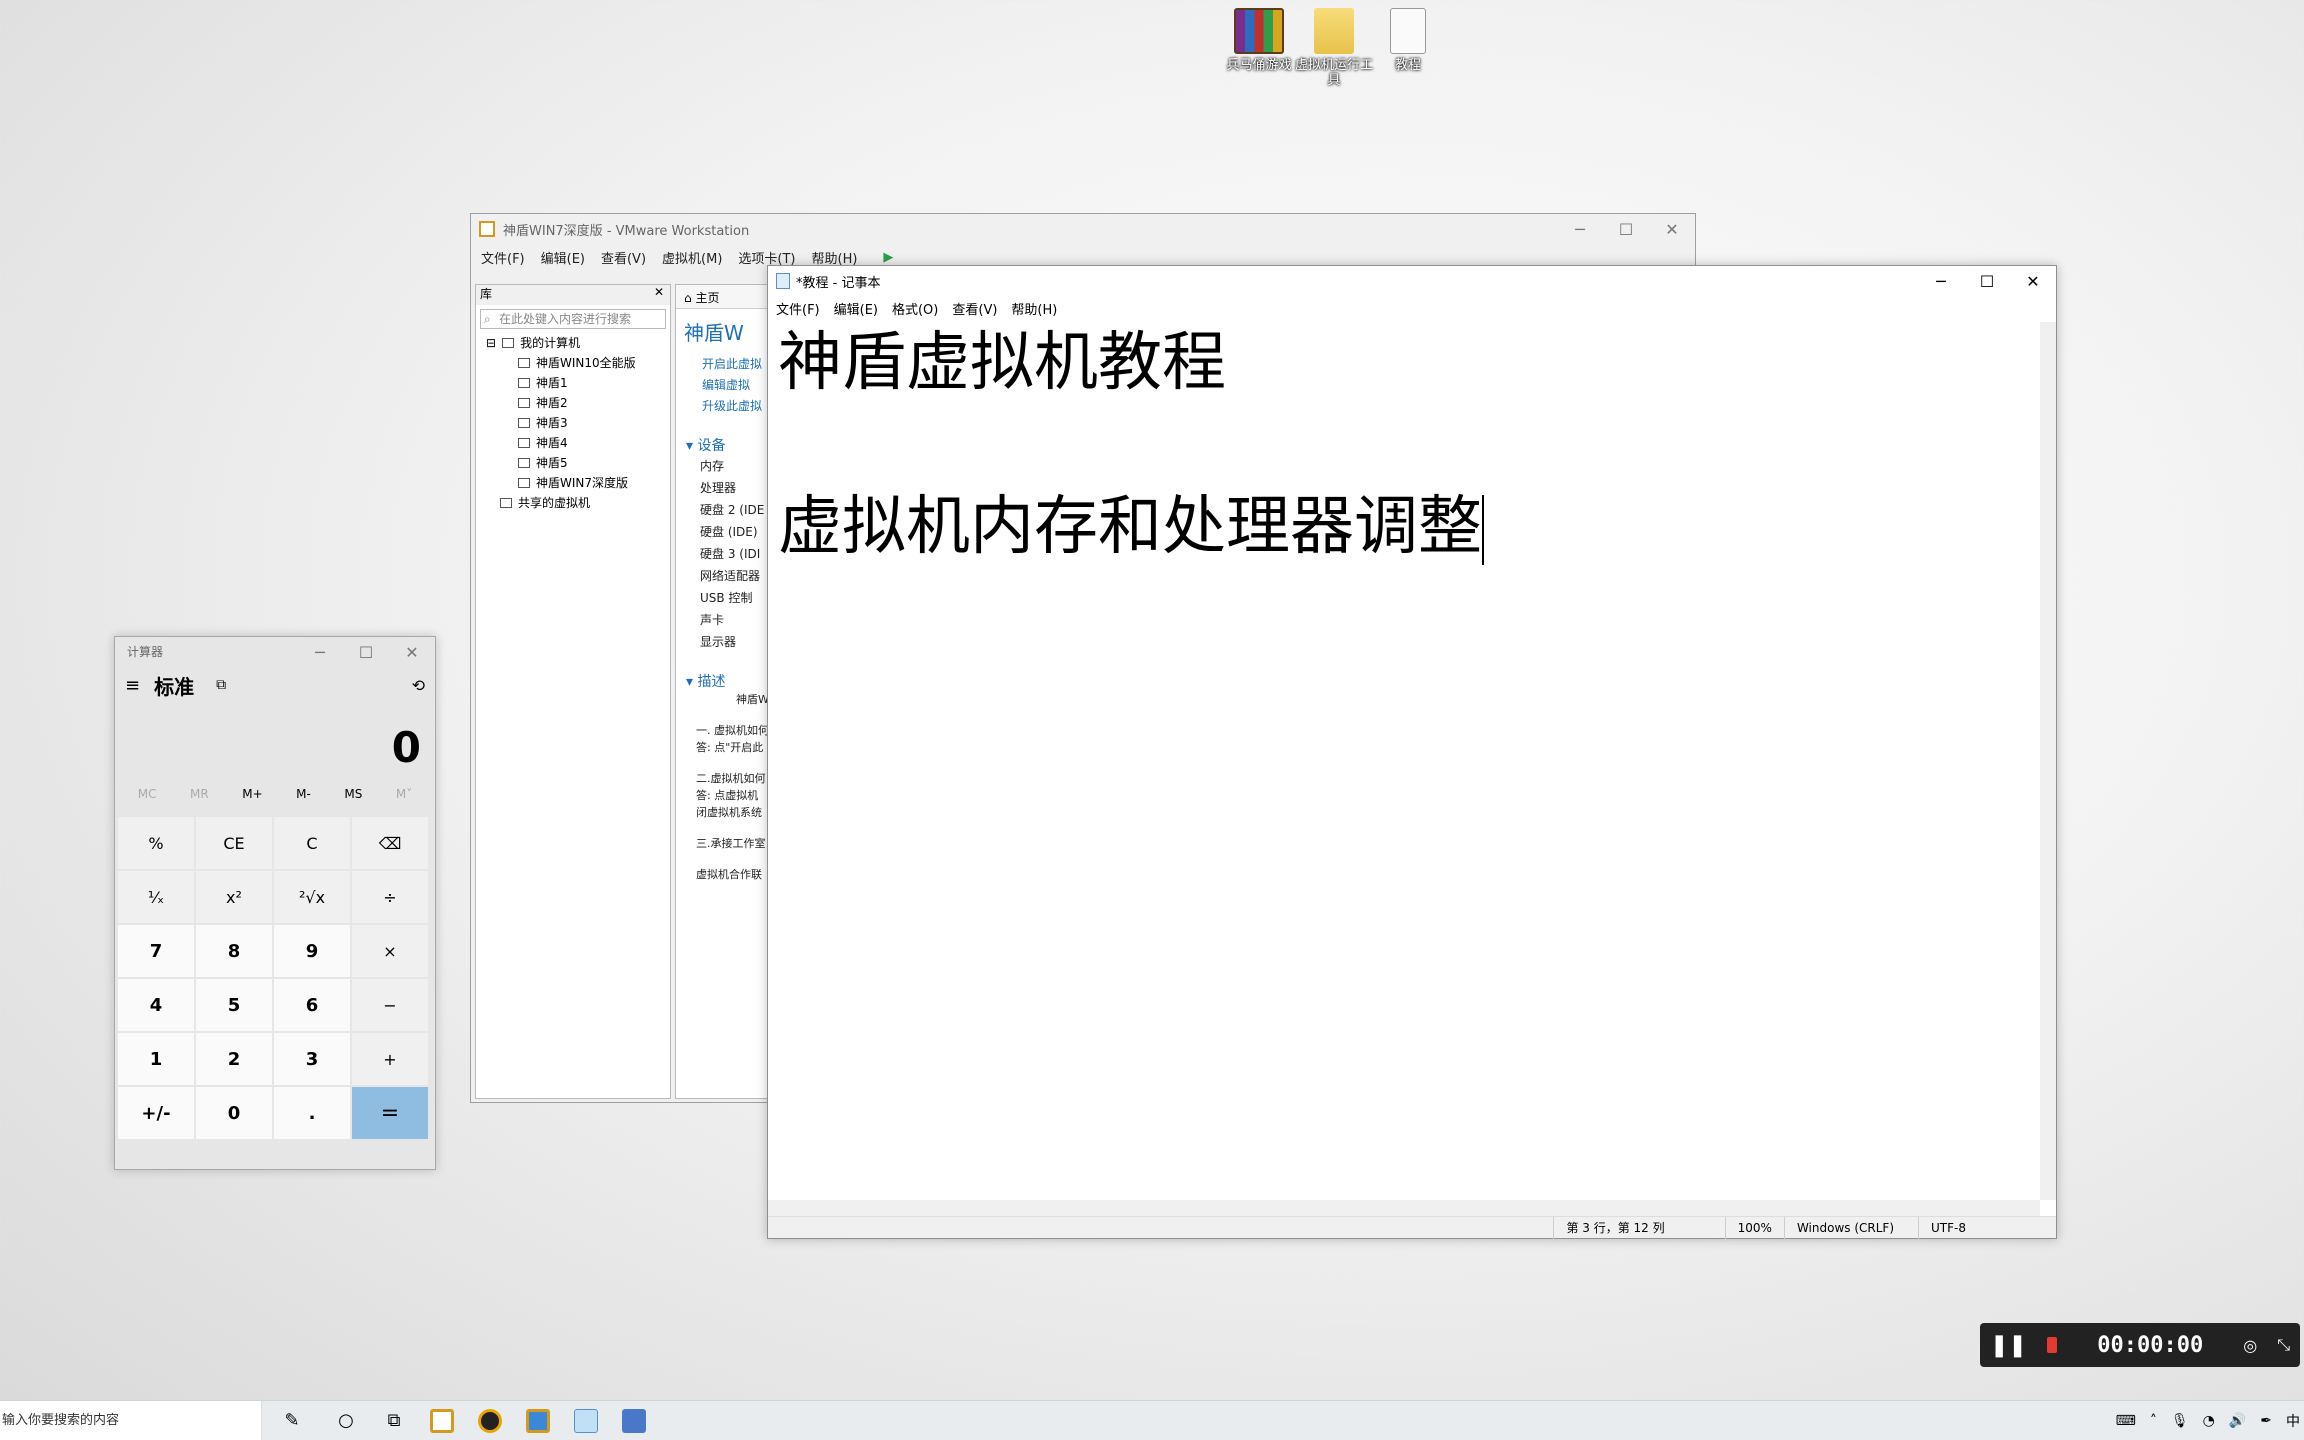 The height and width of the screenshot is (1440, 2304). What do you see at coordinates (312, 951) in the screenshot?
I see `digit-9-button: 9` at bounding box center [312, 951].